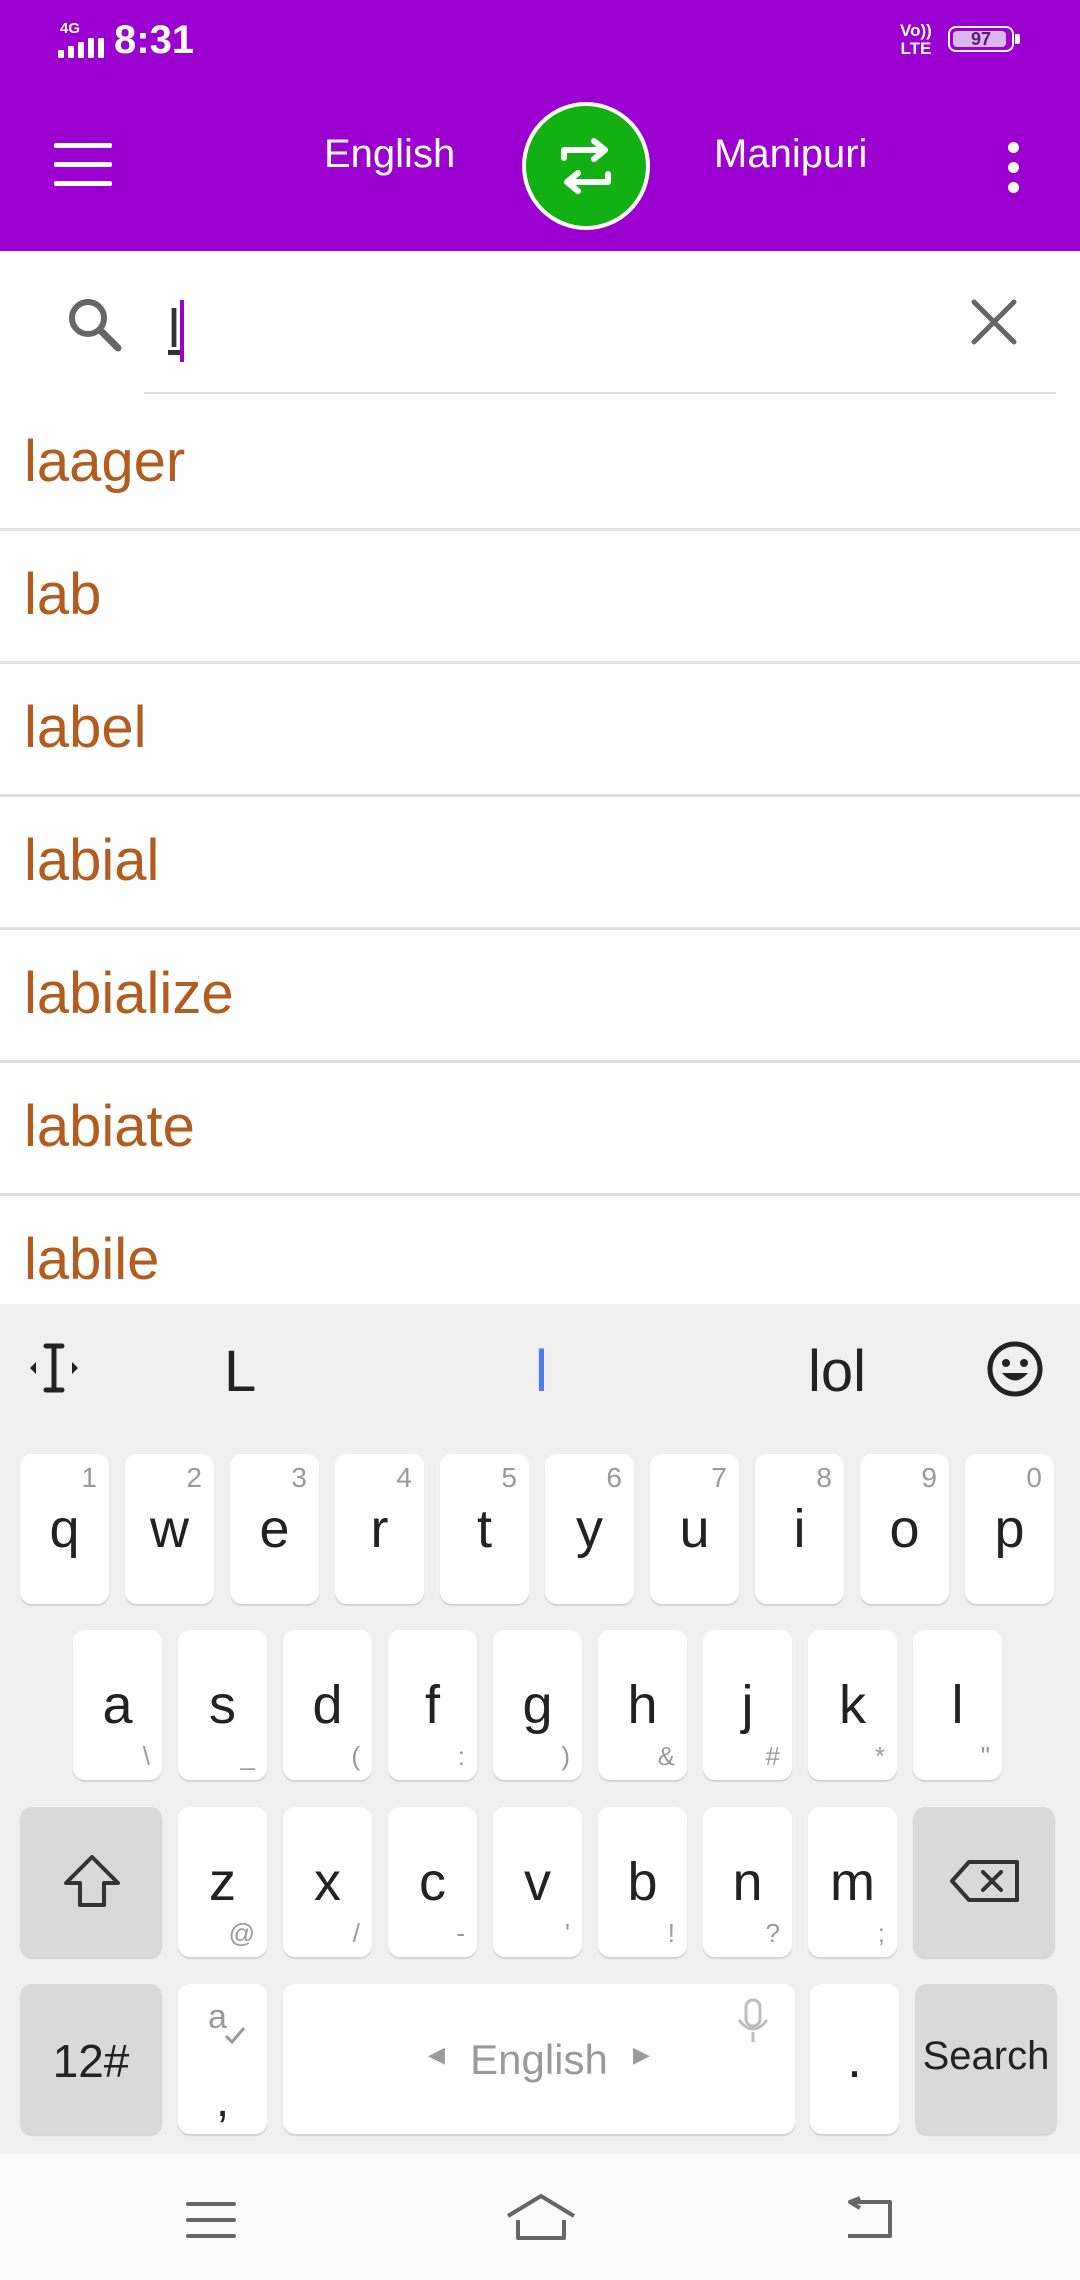  Describe the element at coordinates (854, 2059) in the screenshot. I see `period-key: .` at that location.